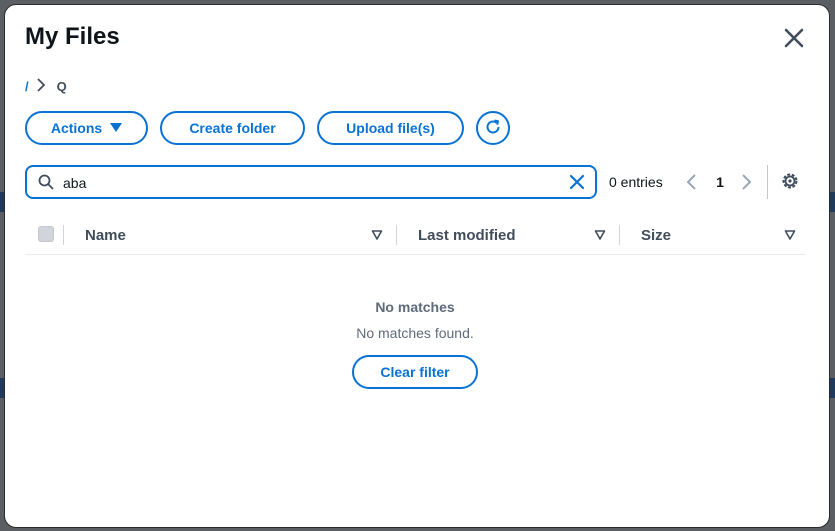 The width and height of the screenshot is (835, 531). I want to click on refresh-icon, so click(493, 128).